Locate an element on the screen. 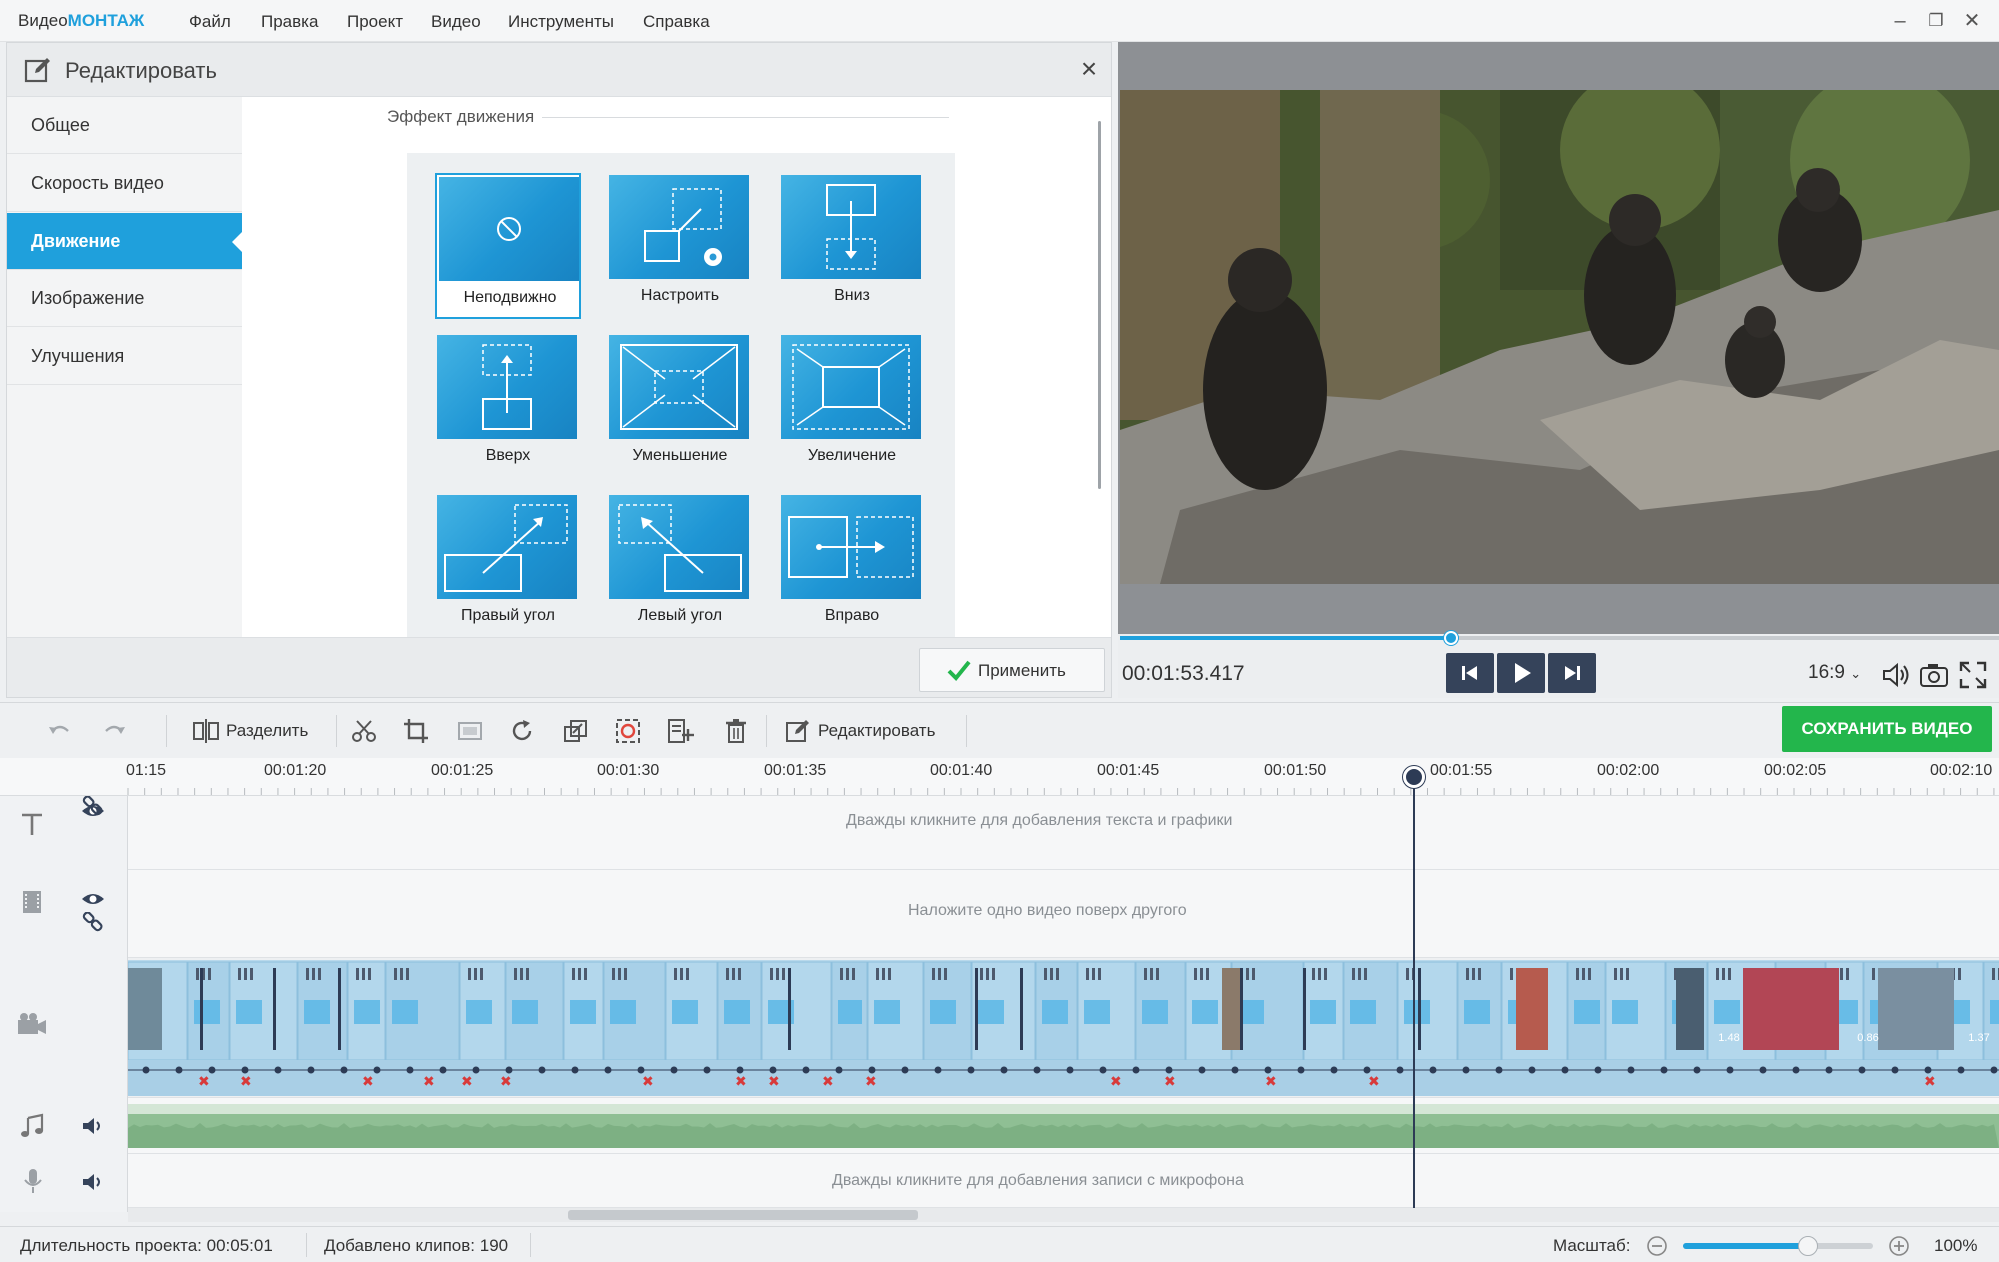 The image size is (1999, 1262). editing-toolbar: Разделить Редактировать is located at coordinates (999, 730).